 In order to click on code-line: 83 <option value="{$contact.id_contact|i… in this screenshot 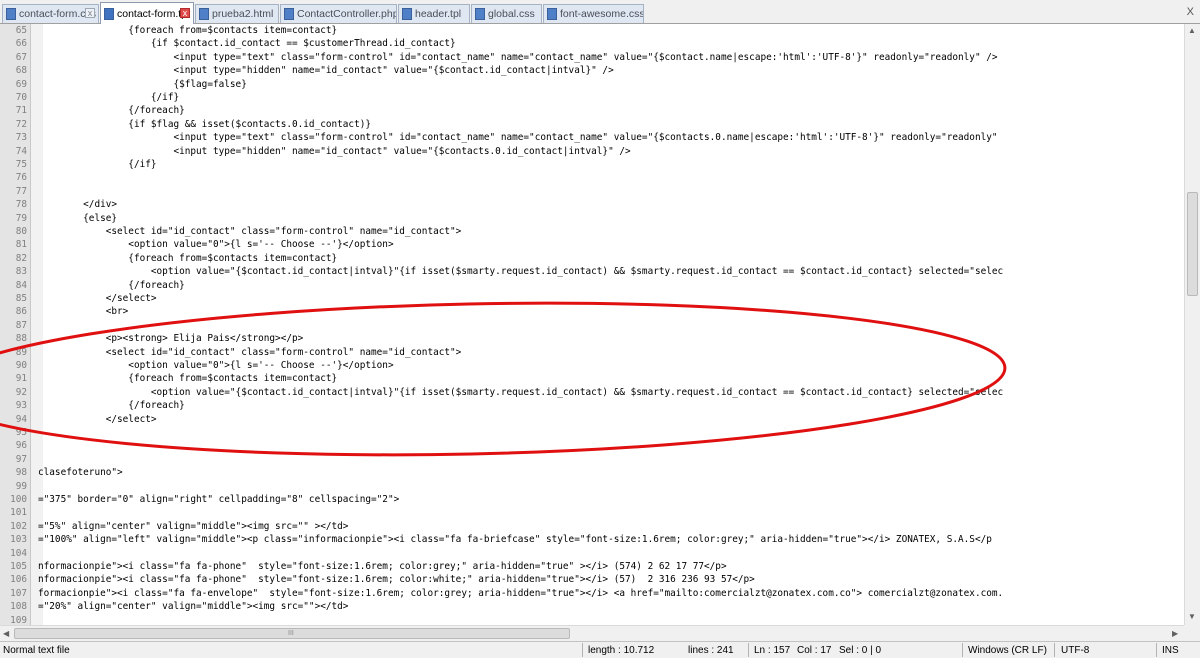, I will do `click(592, 272)`.